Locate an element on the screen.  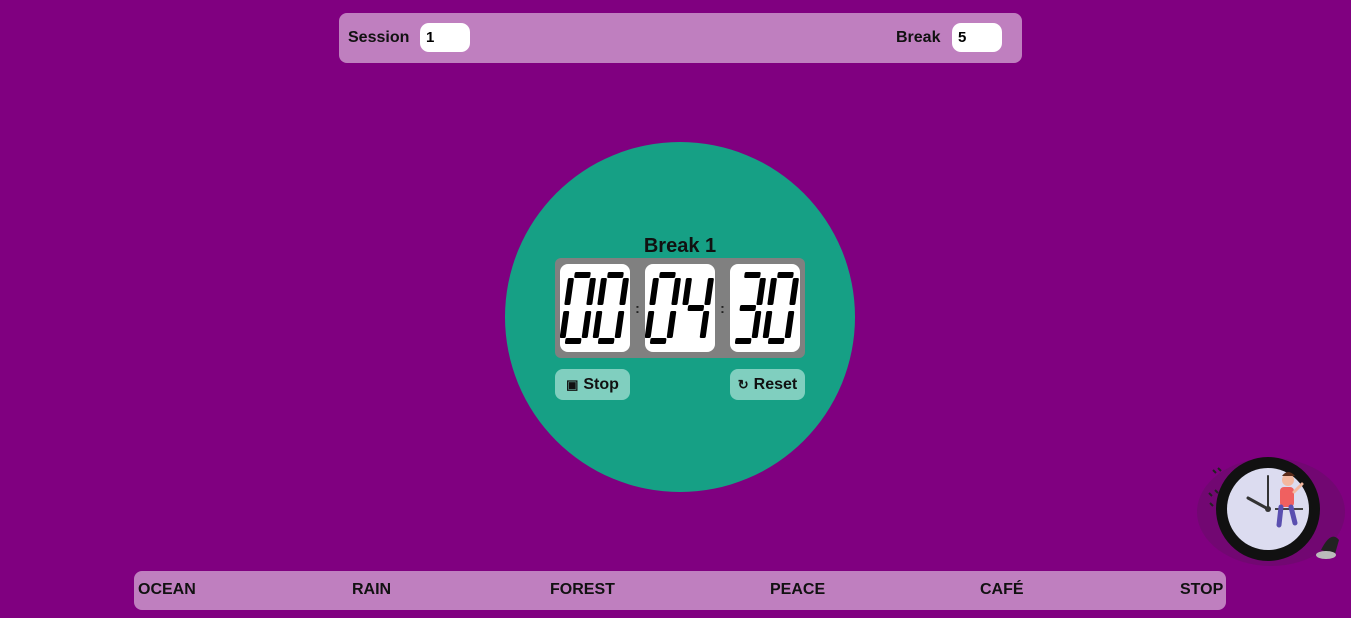
sound-ocean: OCEAN is located at coordinates (167, 590).